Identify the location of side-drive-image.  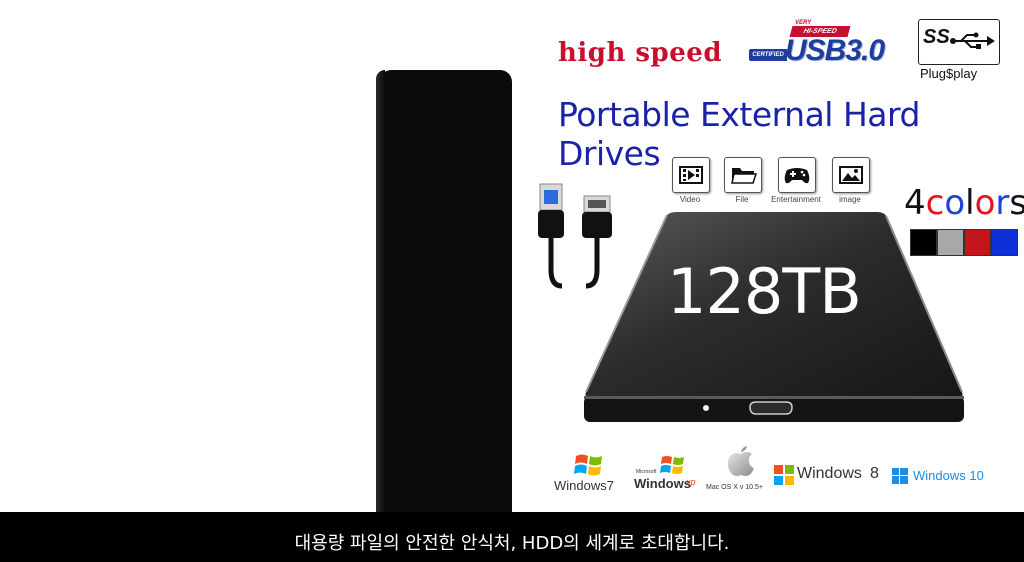
(444, 292).